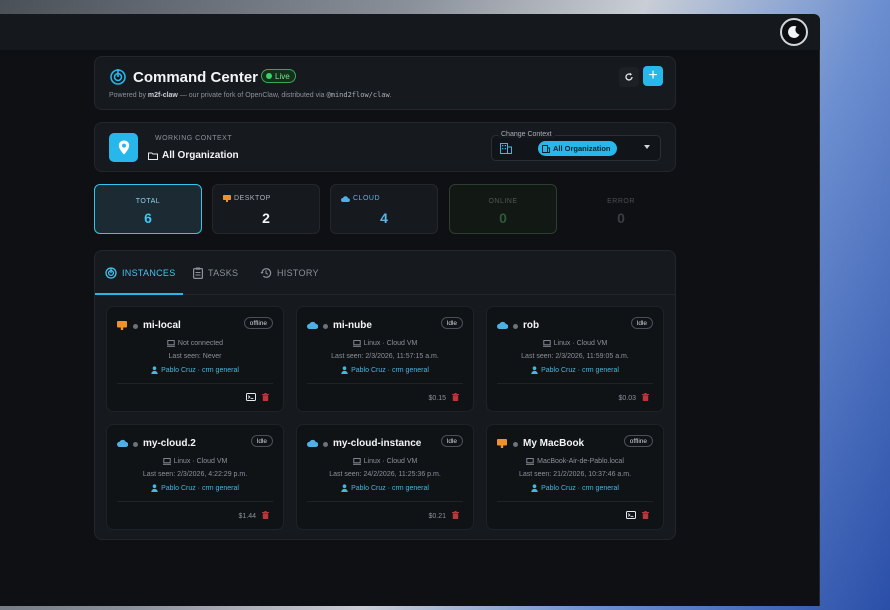  I want to click on refresh-button, so click(629, 77).